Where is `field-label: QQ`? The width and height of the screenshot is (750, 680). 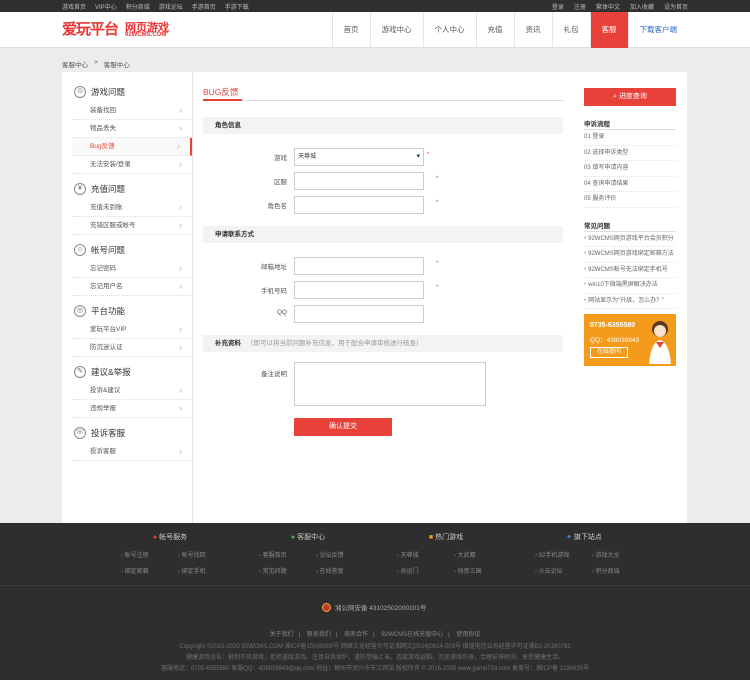 field-label: QQ is located at coordinates (281, 312).